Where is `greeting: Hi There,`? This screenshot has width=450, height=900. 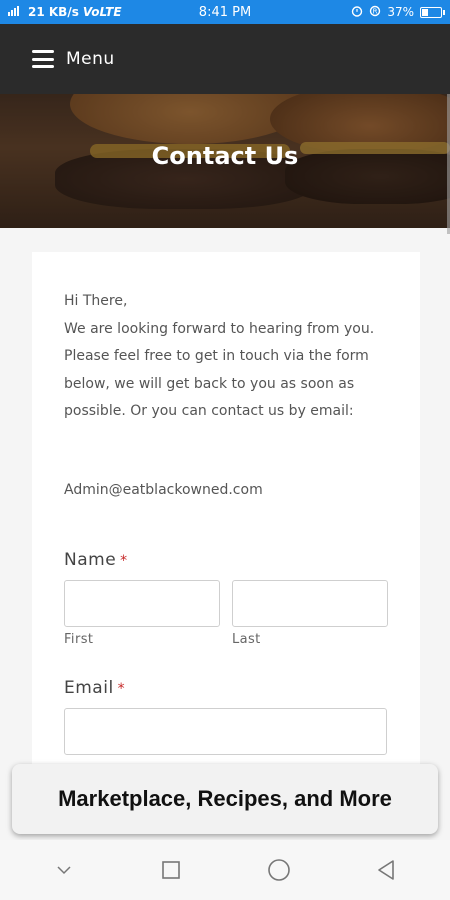 greeting: Hi There, is located at coordinates (96, 301).